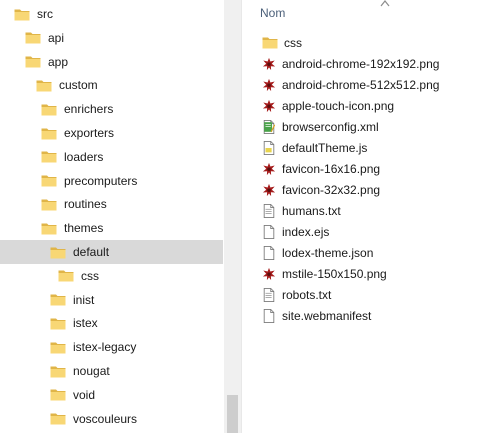 The image size is (480, 433). I want to click on file-item: index.ejs, so click(295, 231).